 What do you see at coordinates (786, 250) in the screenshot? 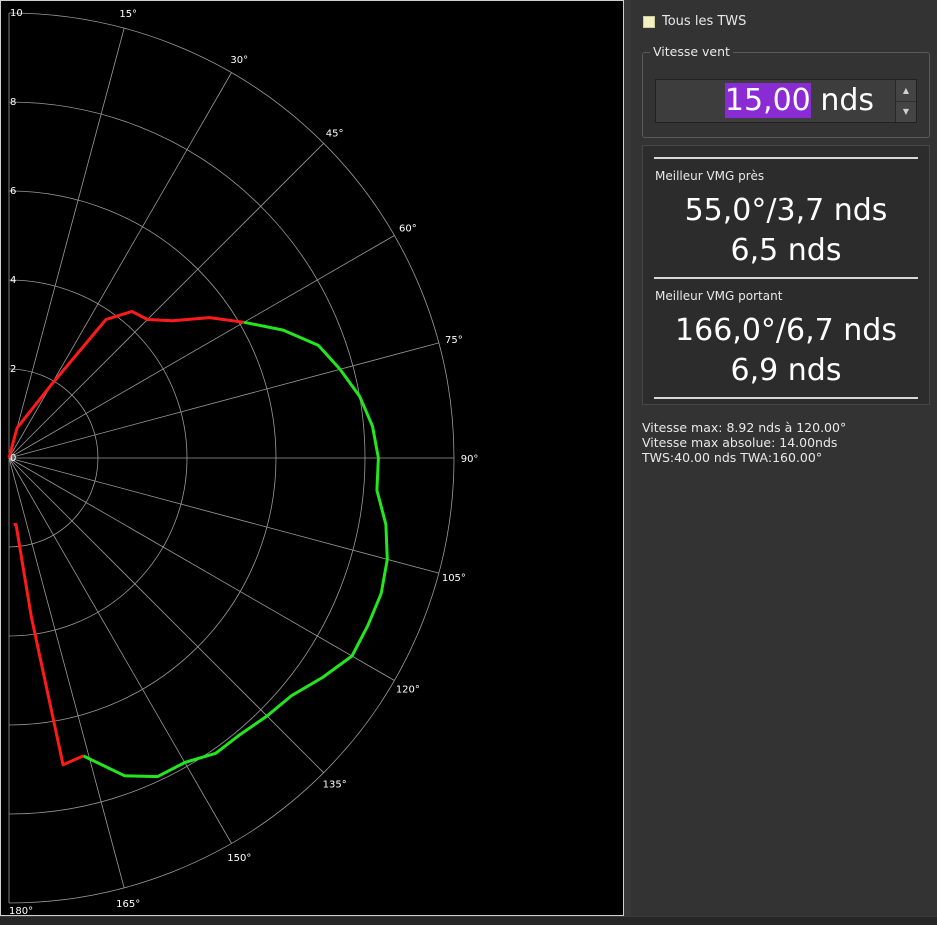
I see `upwind-vmg-value: 6,5 nds` at bounding box center [786, 250].